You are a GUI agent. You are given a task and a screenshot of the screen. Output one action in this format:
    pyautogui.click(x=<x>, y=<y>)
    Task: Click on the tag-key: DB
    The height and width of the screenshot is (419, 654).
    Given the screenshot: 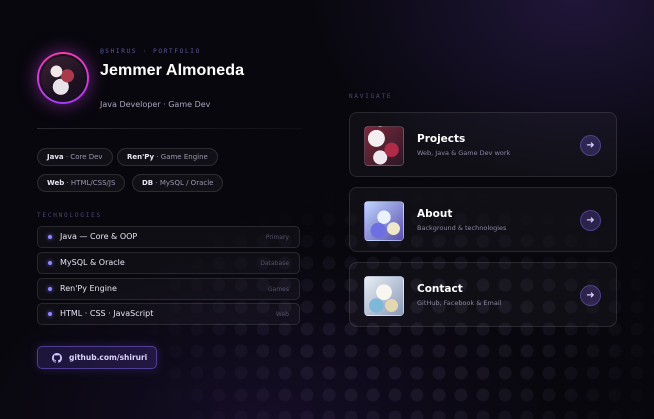 What is the action you would take?
    pyautogui.click(x=148, y=183)
    